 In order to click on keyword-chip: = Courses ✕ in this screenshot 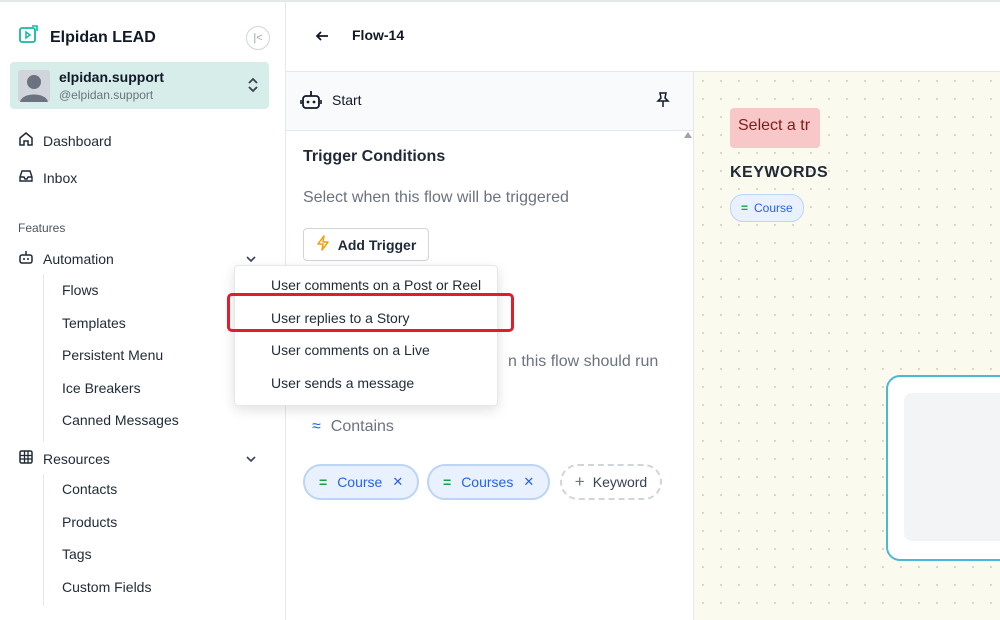, I will do `click(489, 482)`.